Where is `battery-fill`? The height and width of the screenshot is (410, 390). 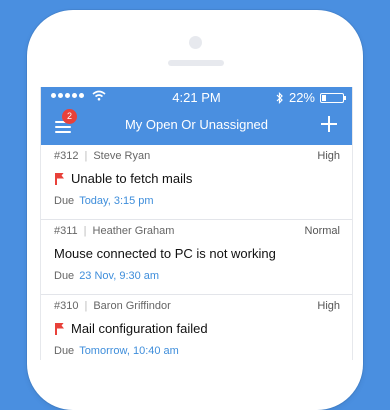 battery-fill is located at coordinates (324, 97).